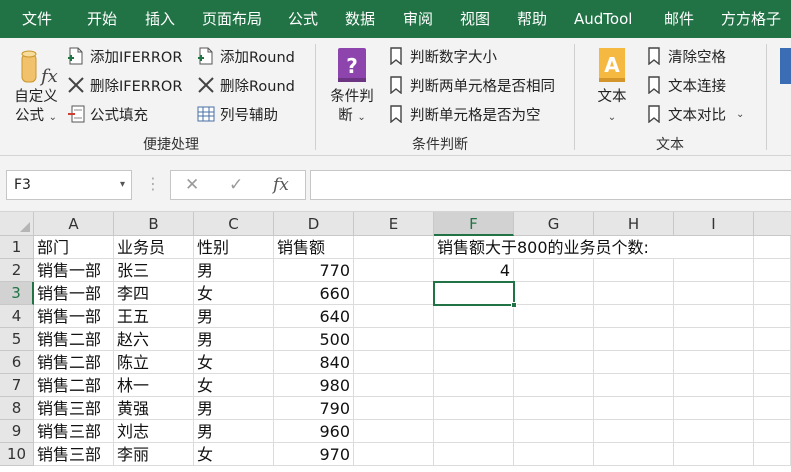 The width and height of the screenshot is (791, 472). I want to click on cell-c7: 女, so click(234, 385).